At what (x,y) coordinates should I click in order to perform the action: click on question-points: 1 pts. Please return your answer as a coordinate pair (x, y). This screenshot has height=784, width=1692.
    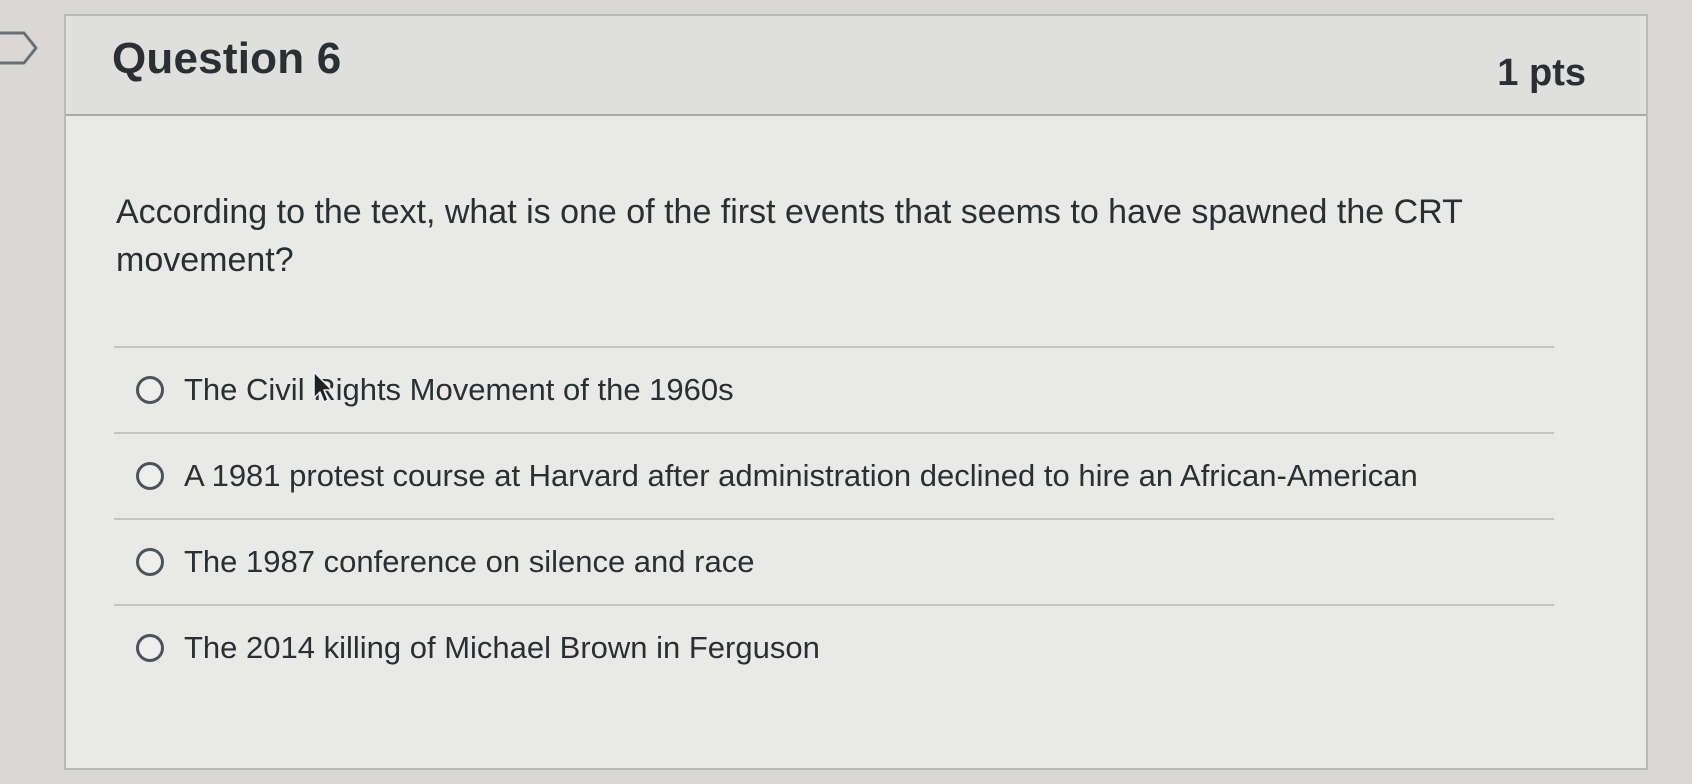
    Looking at the image, I should click on (1541, 73).